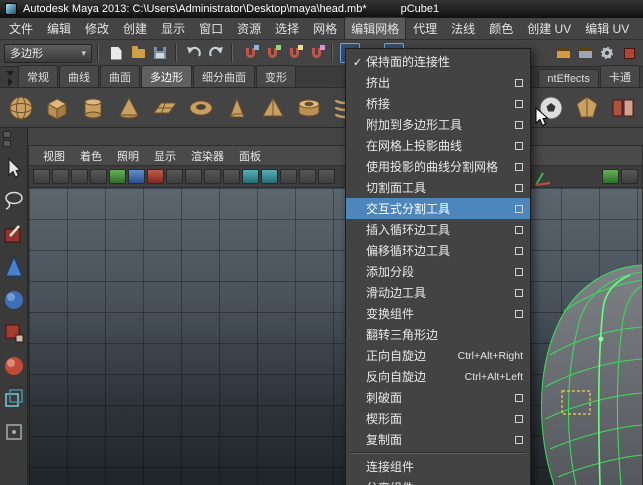 Image resolution: width=643 pixels, height=485 pixels. Describe the element at coordinates (610, 176) in the screenshot. I see `textured-mode-icon` at that location.